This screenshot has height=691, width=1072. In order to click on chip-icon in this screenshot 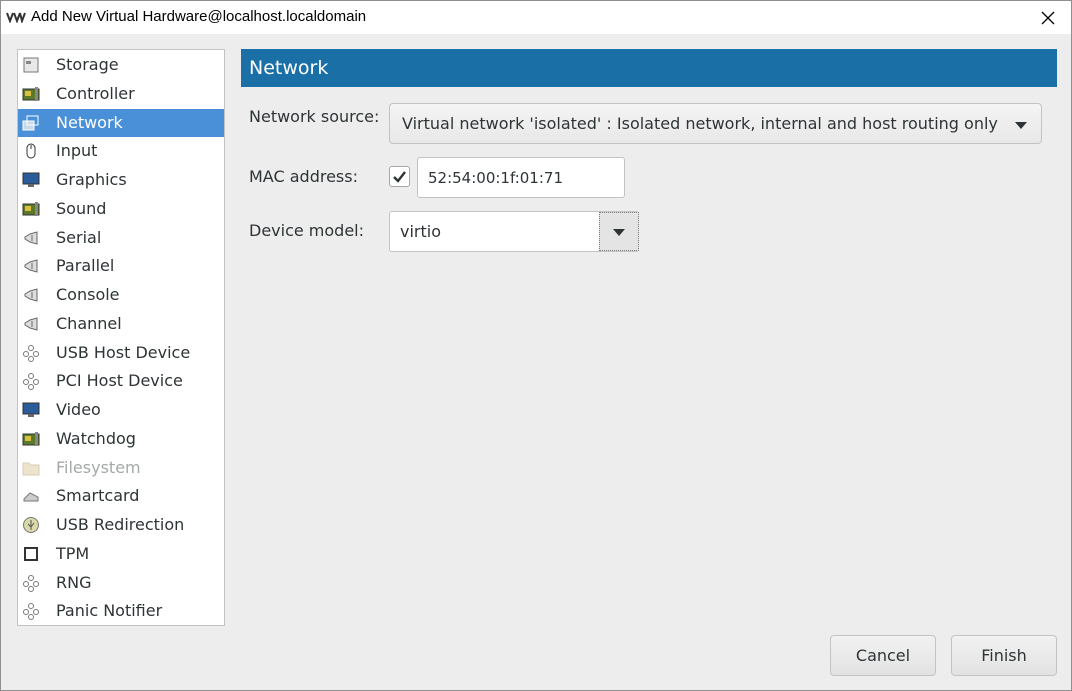, I will do `click(31, 553)`.